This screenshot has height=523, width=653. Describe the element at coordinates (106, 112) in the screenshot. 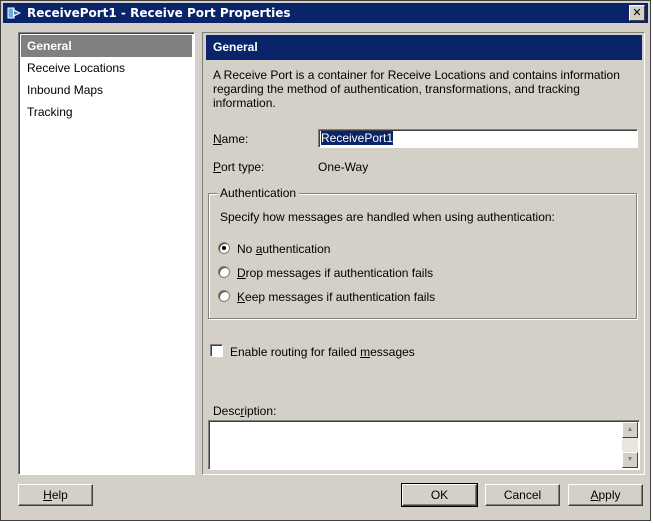

I see `nav-item-tracking: Tracking` at that location.